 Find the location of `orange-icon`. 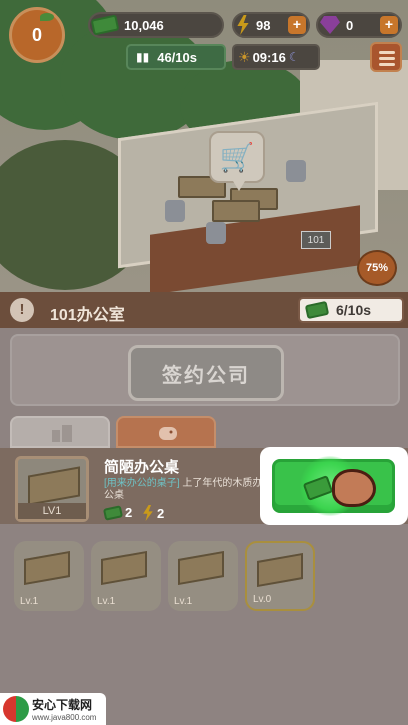

orange-icon is located at coordinates (47, 17).